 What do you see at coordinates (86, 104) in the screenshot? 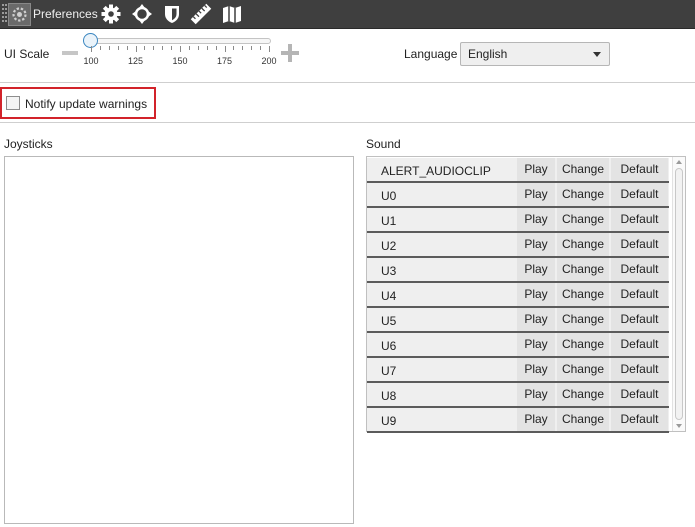
I see `notify-update-warnings-label: Notify update warnings` at bounding box center [86, 104].